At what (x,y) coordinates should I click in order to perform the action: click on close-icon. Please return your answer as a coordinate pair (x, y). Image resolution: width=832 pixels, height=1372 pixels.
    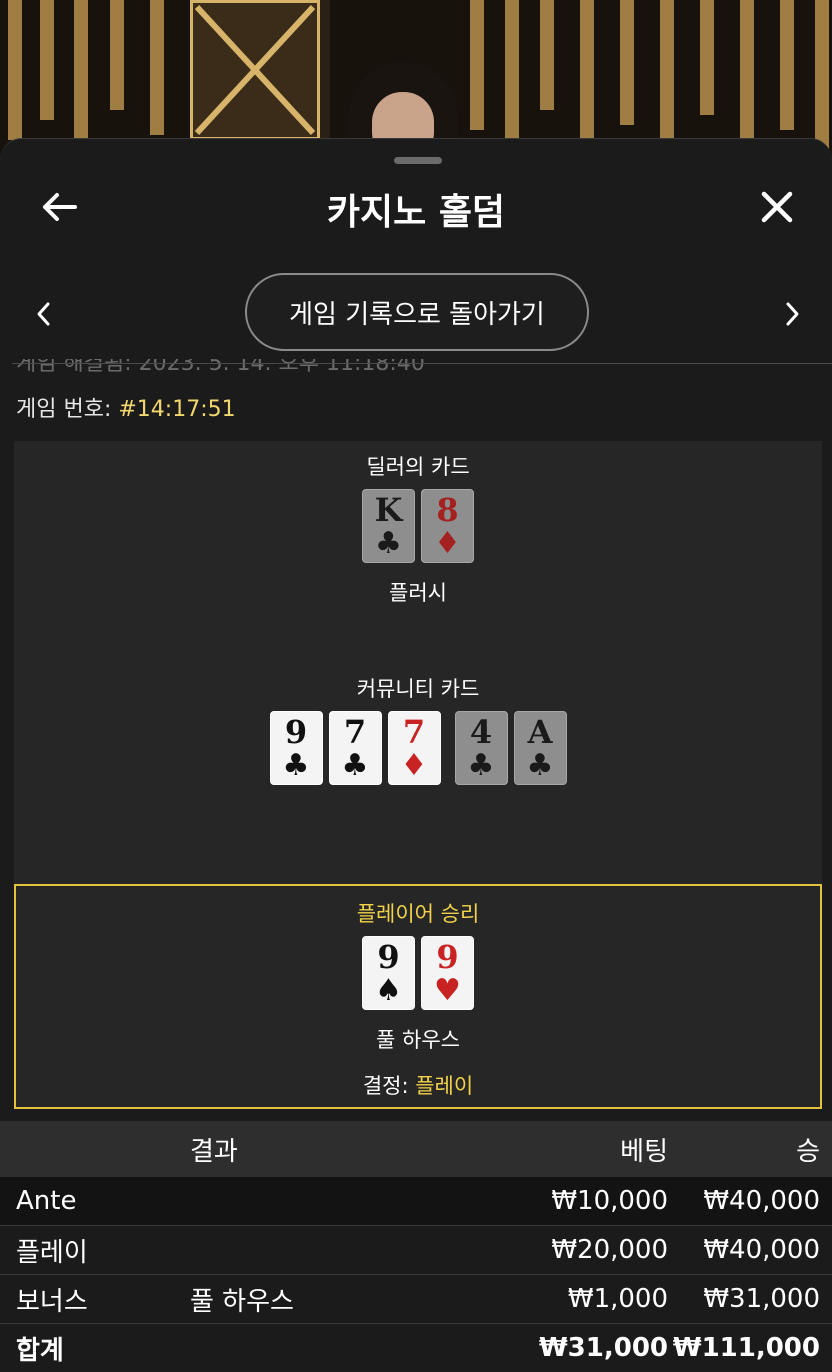
    Looking at the image, I should click on (777, 207).